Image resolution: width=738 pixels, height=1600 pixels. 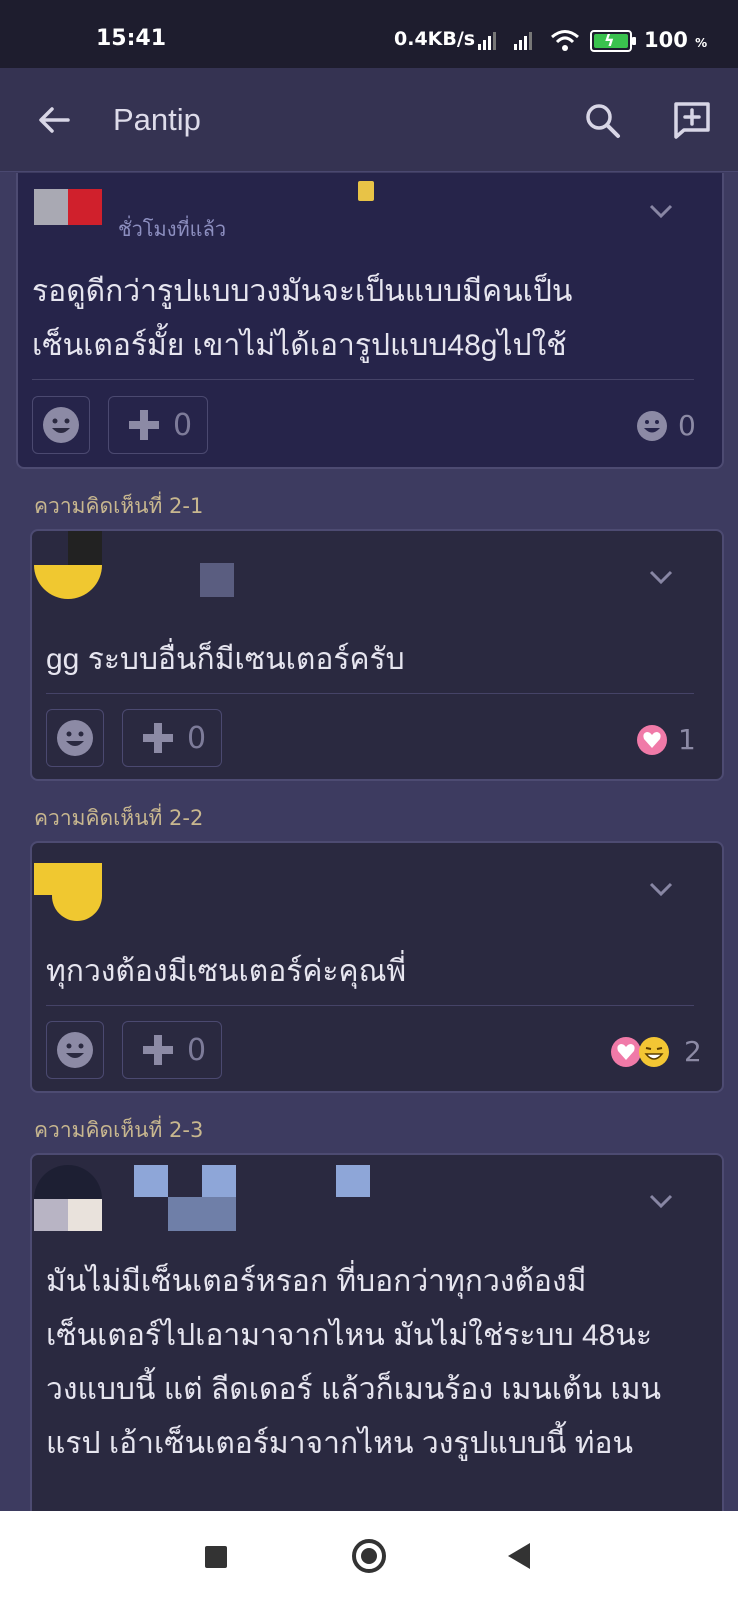 What do you see at coordinates (487, 40) in the screenshot?
I see `signal-icon` at bounding box center [487, 40].